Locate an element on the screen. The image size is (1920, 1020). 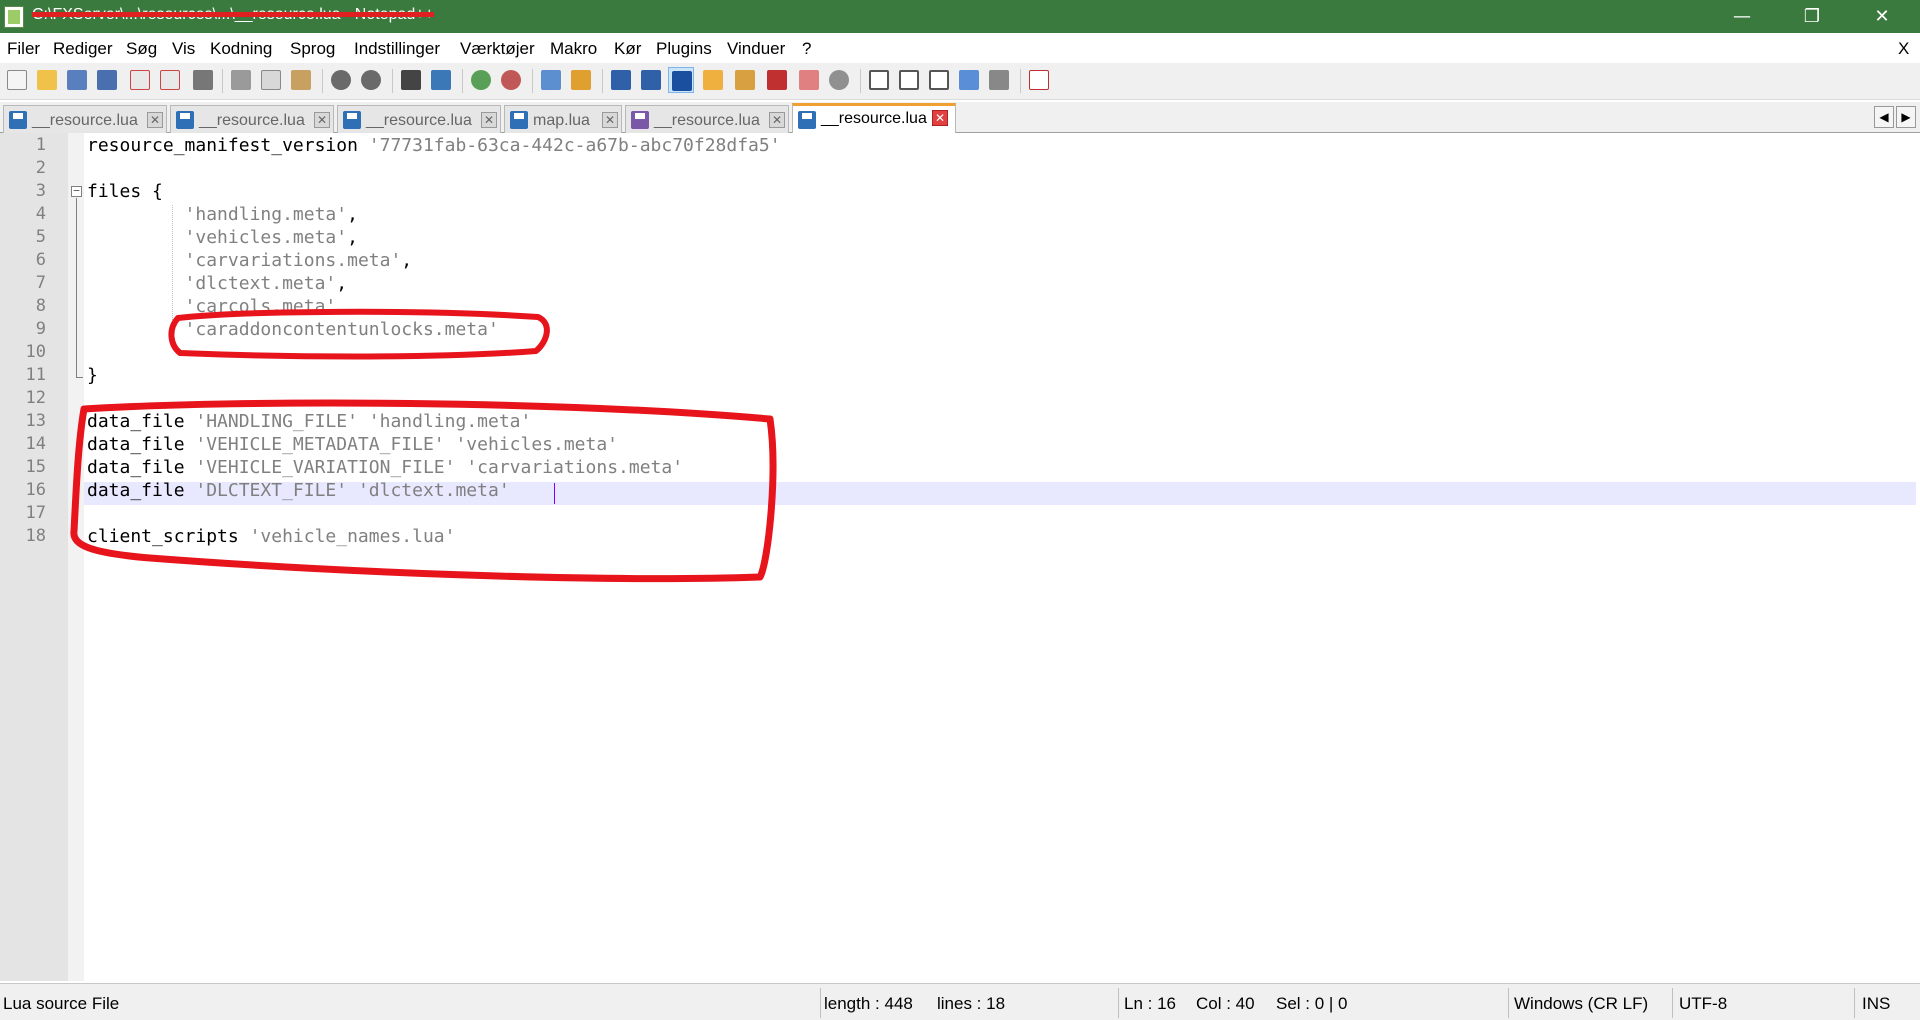
folder-workspace-icon is located at coordinates (809, 80).